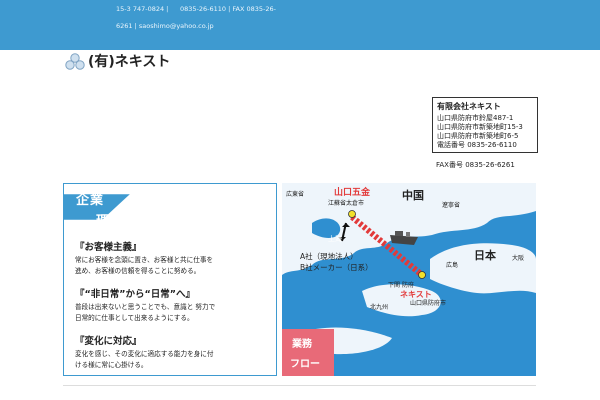 Image resolution: width=600 pixels, height=400 pixels. I want to click on principle-body-3a: 変化を感じ、その変化に適応する能力を身に付, so click(144, 354).